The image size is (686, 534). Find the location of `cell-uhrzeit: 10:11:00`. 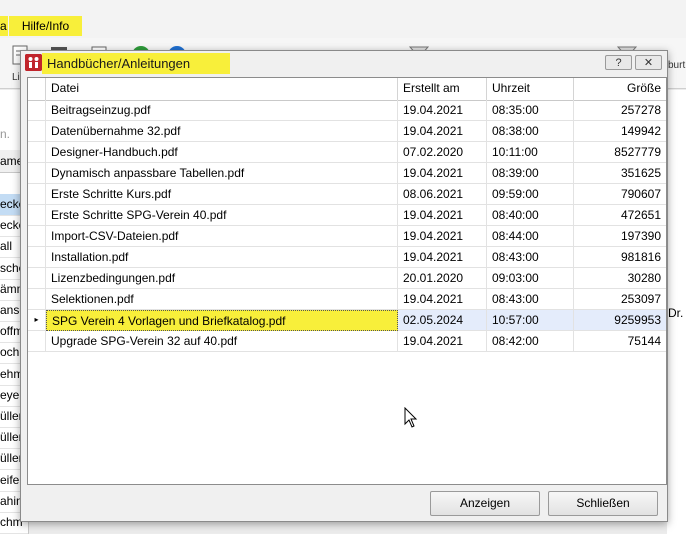

cell-uhrzeit: 10:11:00 is located at coordinates (530, 152).